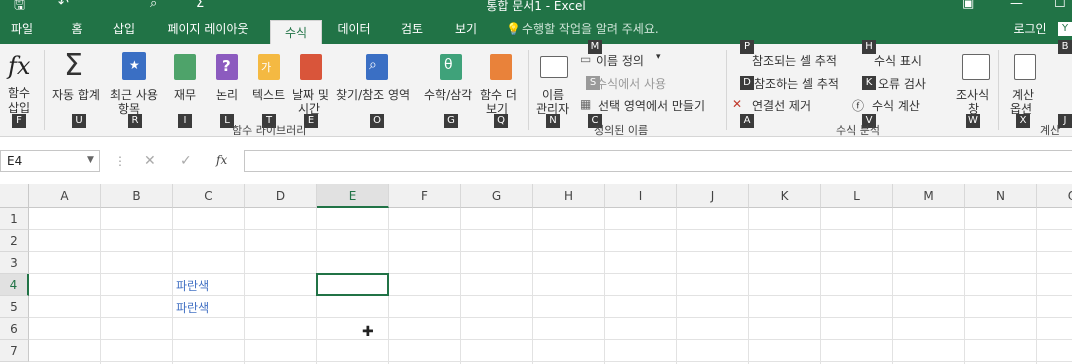 The height and width of the screenshot is (364, 1072). I want to click on select-all-corner, so click(14, 196).